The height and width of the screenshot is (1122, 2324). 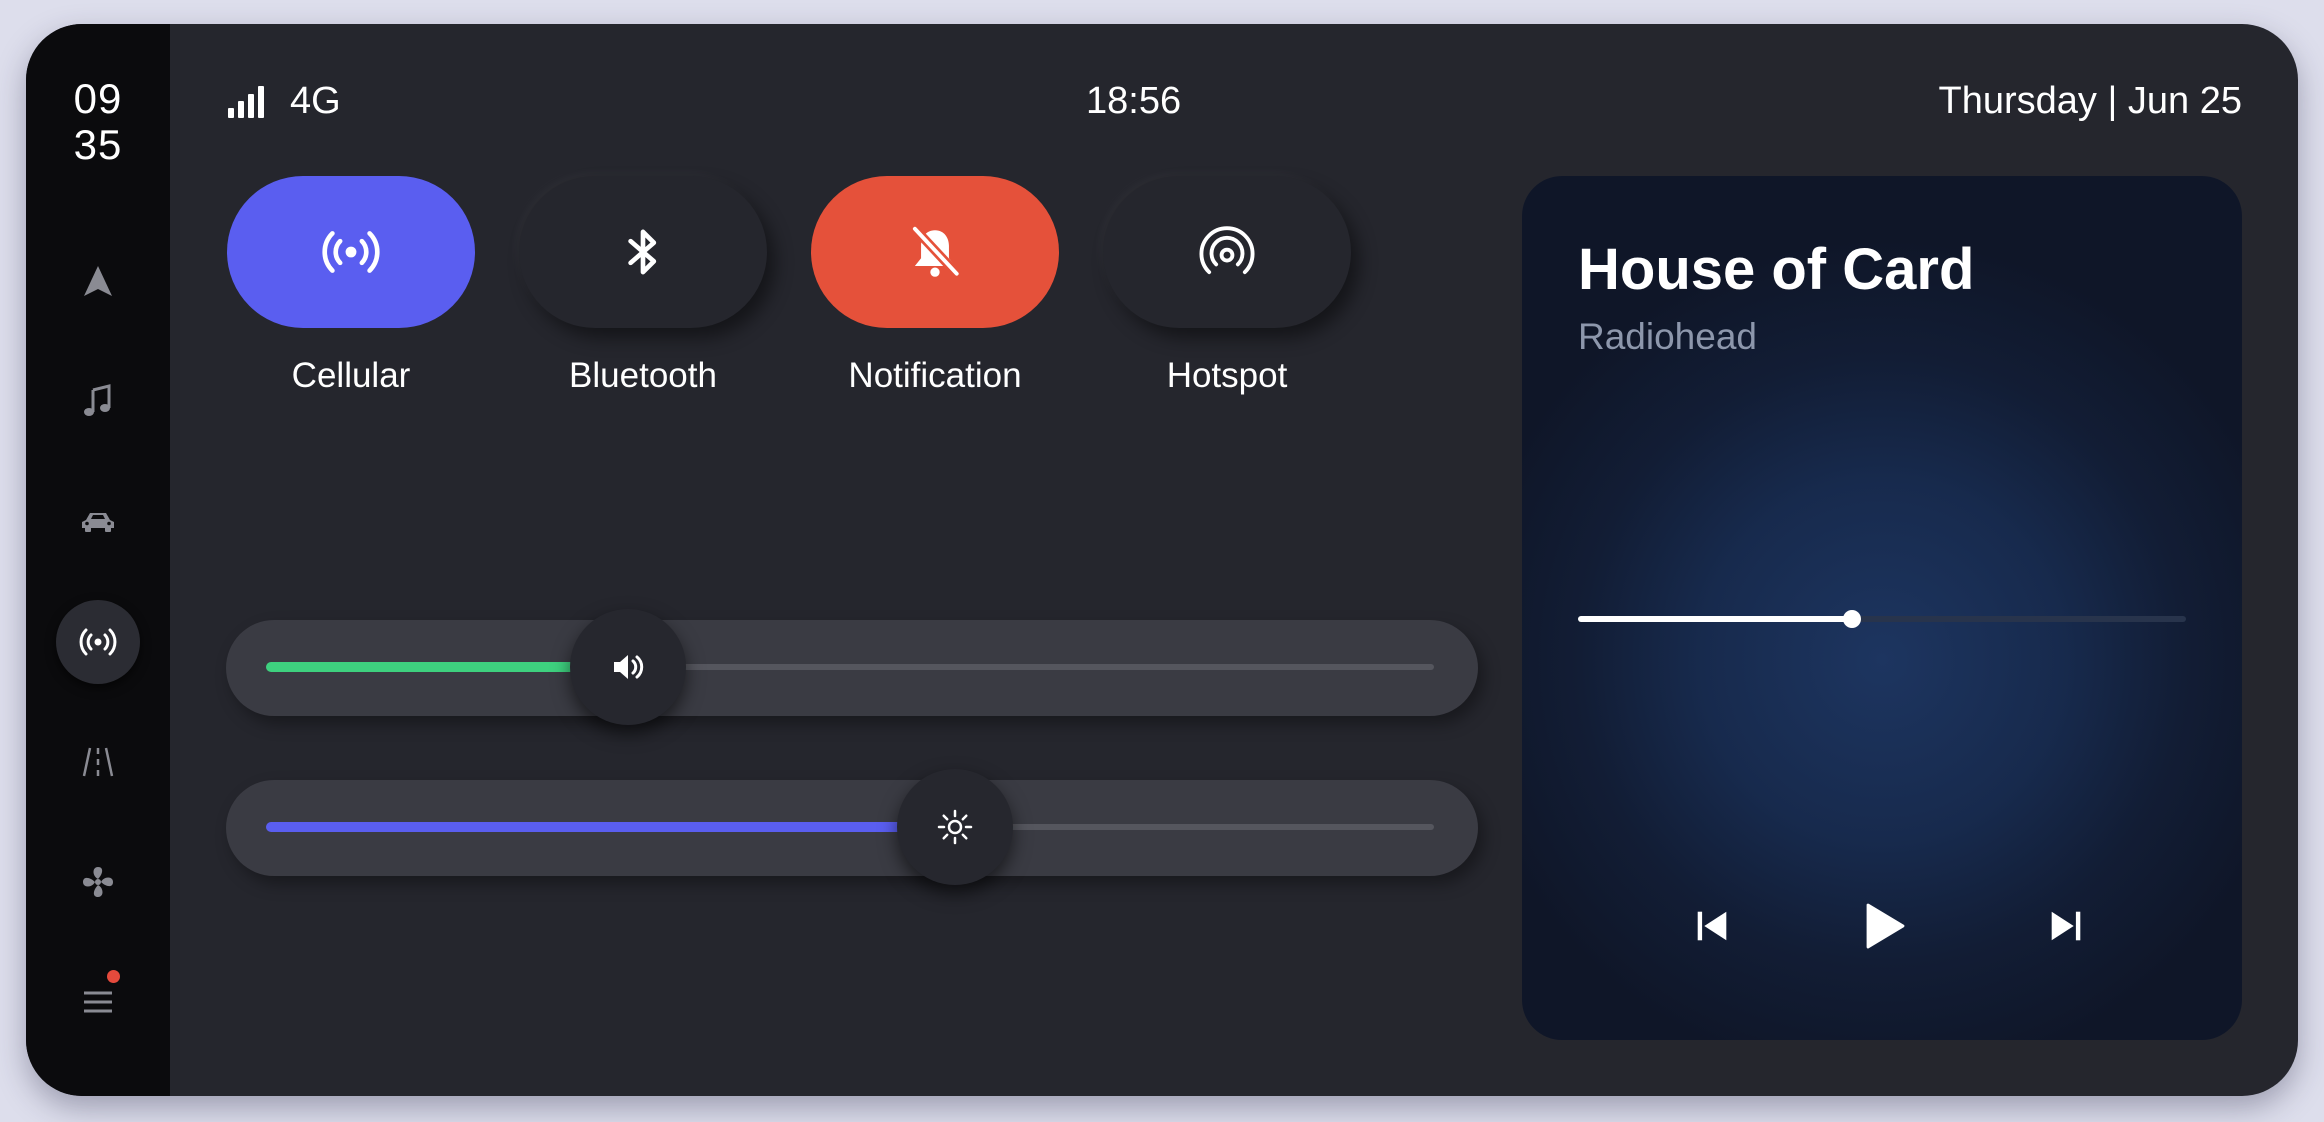 I want to click on brightness-knob, so click(x=955, y=827).